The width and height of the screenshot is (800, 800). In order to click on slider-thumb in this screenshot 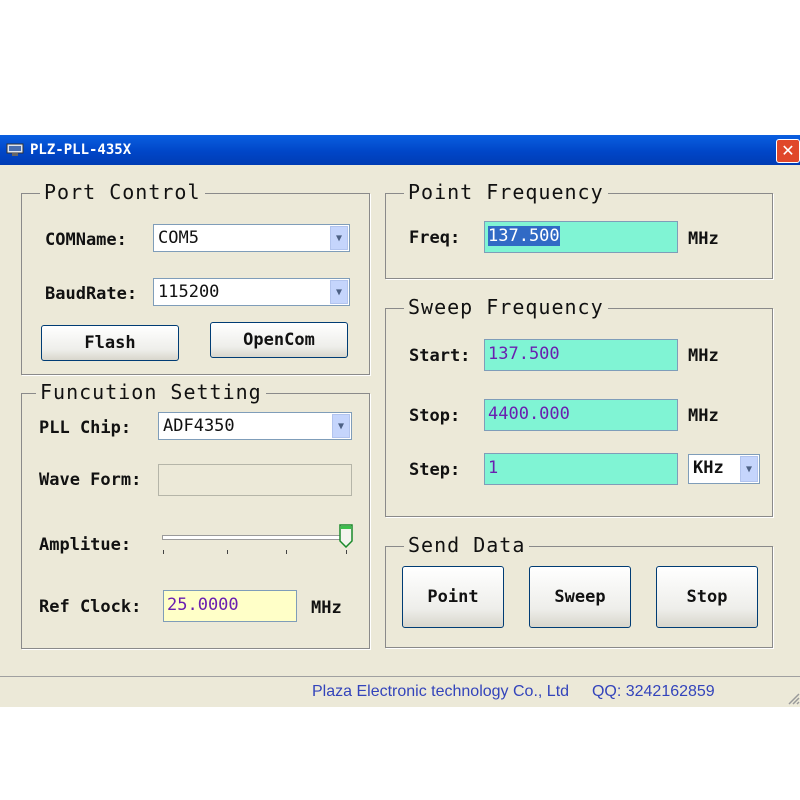, I will do `click(346, 536)`.